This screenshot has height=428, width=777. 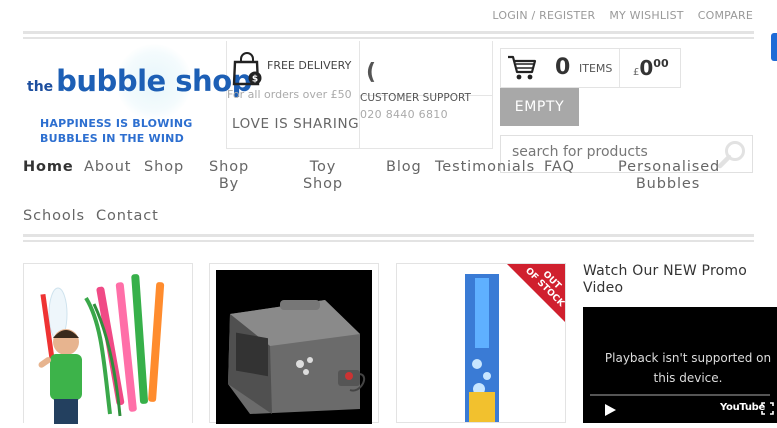 What do you see at coordinates (610, 410) in the screenshot?
I see `play-icon` at bounding box center [610, 410].